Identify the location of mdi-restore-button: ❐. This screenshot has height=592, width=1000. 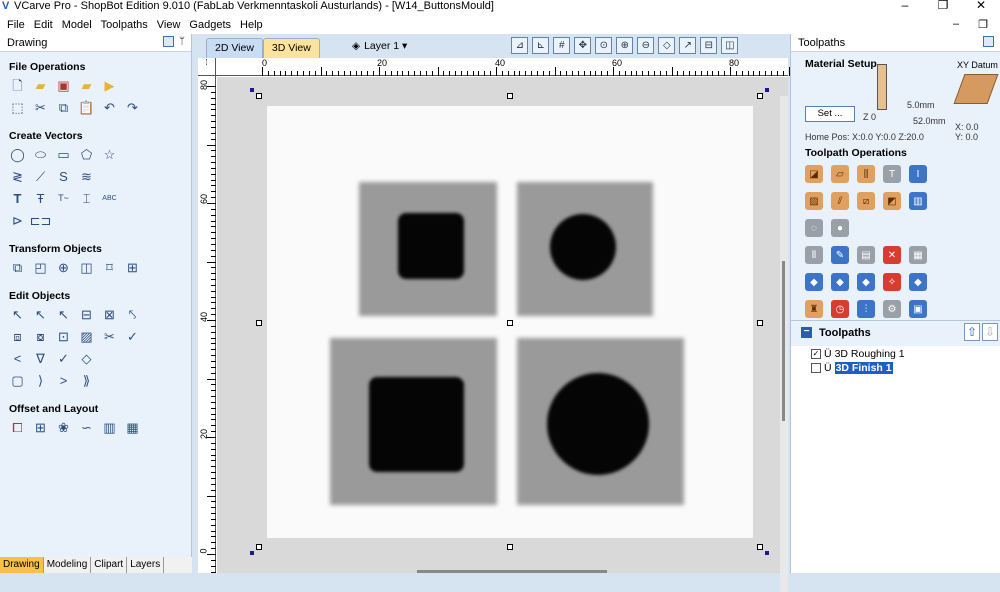
(984, 24).